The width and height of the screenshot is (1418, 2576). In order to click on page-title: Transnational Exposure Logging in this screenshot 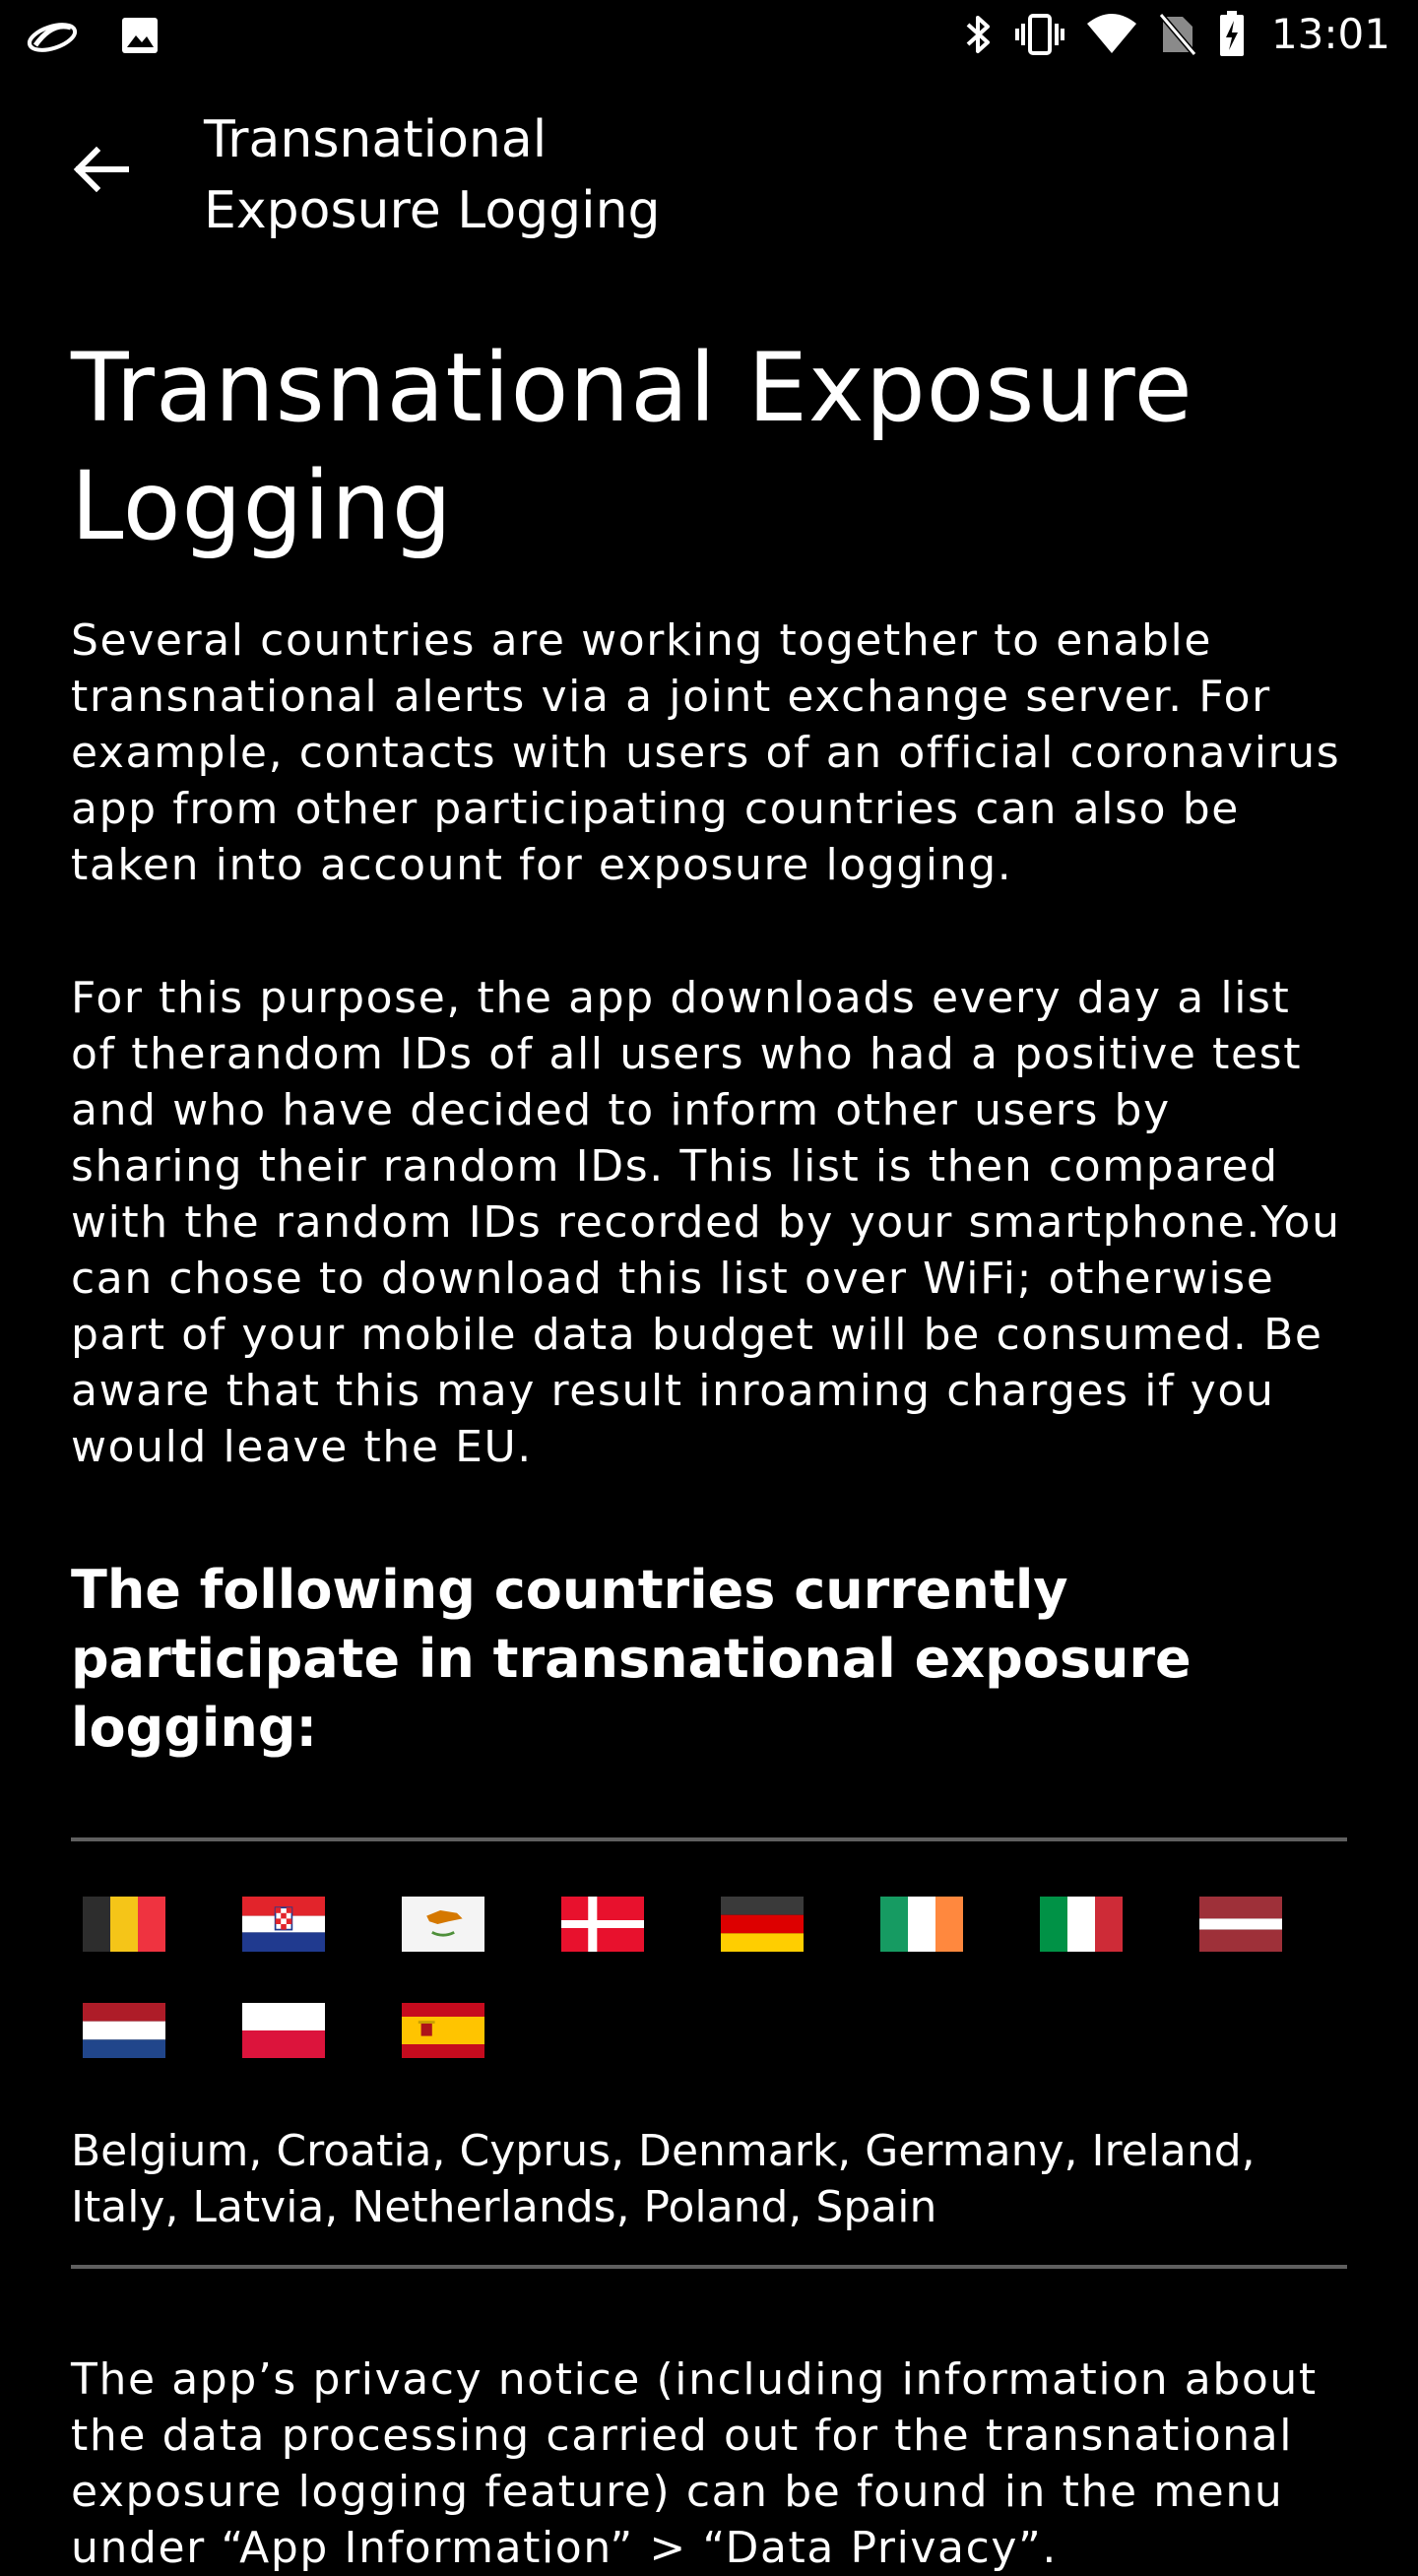, I will do `click(632, 447)`.